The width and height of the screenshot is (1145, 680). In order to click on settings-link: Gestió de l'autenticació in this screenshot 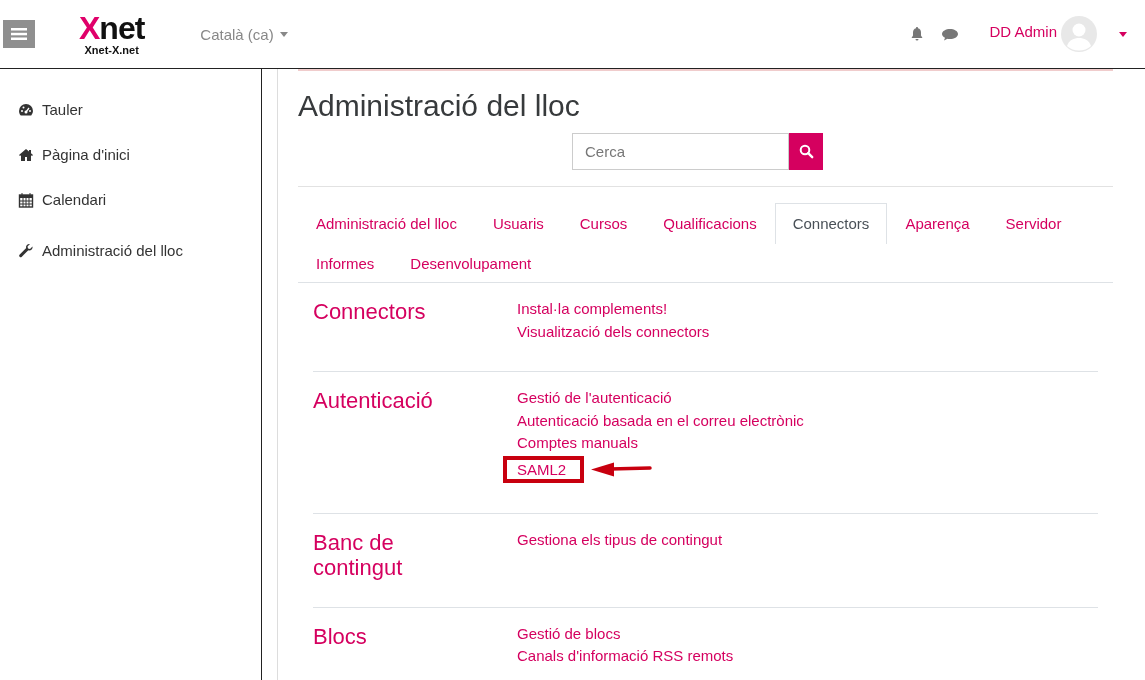, I will do `click(594, 398)`.